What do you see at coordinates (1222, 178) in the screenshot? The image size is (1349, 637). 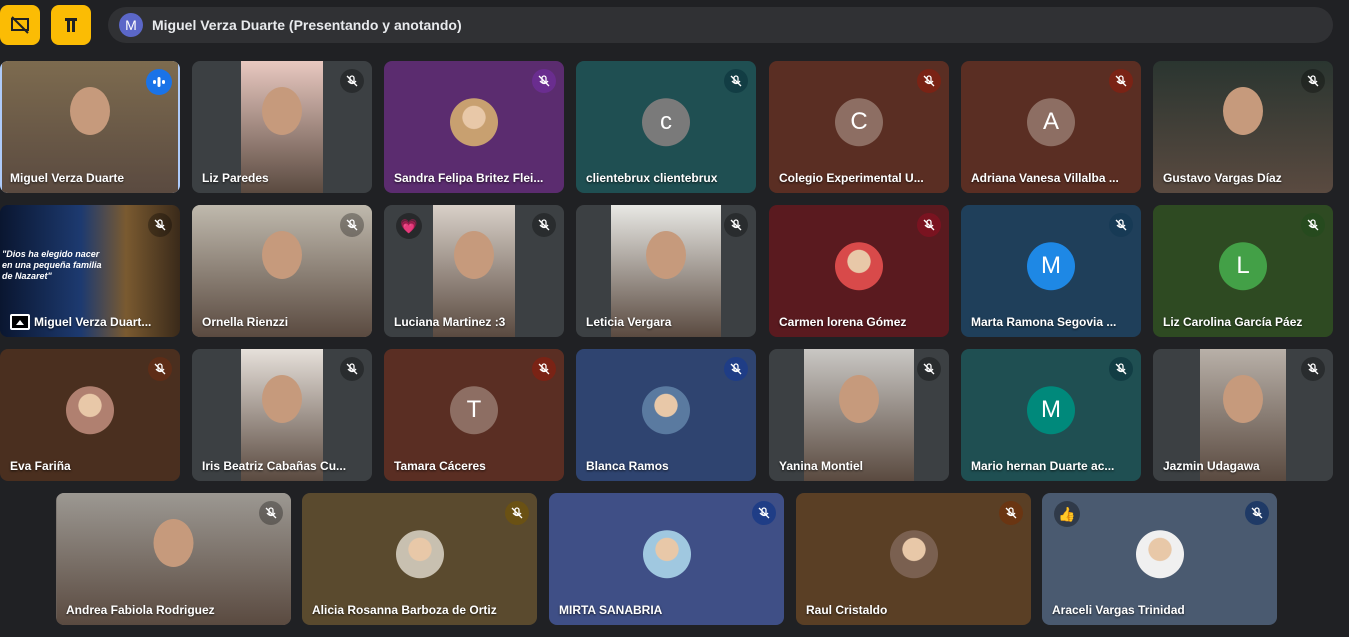 I see `participant-name: Gustavo Vargas Díaz` at bounding box center [1222, 178].